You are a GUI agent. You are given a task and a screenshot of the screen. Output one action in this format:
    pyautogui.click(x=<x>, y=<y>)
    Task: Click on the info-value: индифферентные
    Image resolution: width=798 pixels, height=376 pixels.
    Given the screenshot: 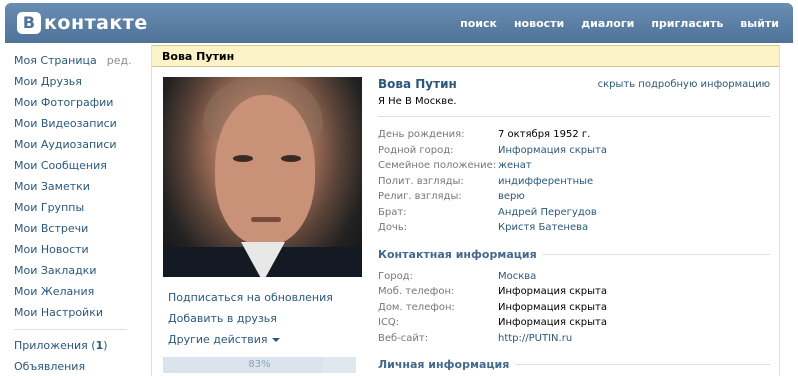 What is the action you would take?
    pyautogui.click(x=545, y=182)
    